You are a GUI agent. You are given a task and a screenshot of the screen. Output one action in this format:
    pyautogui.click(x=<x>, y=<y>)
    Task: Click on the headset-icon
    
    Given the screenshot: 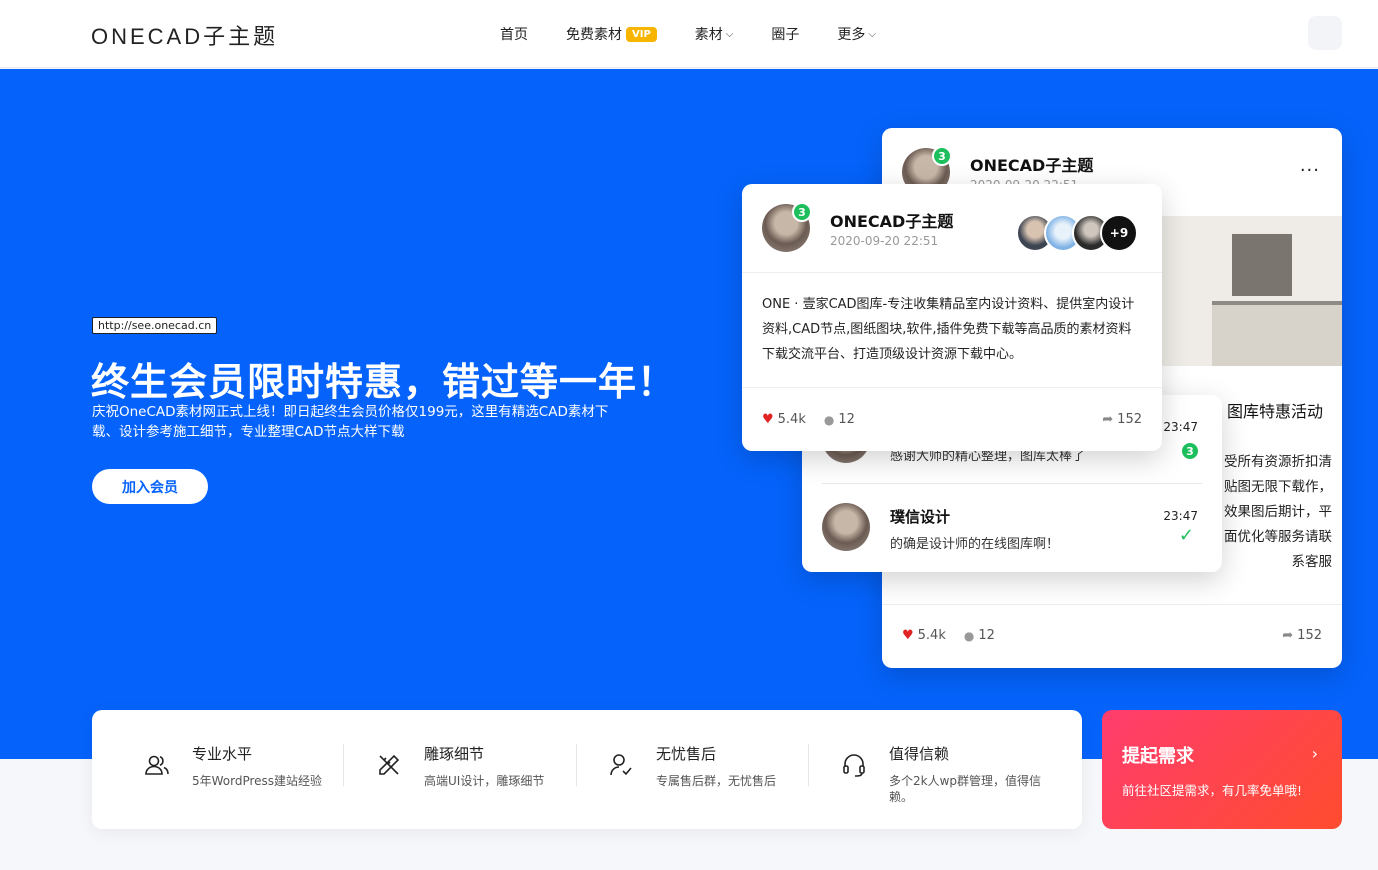 What is the action you would take?
    pyautogui.click(x=854, y=765)
    